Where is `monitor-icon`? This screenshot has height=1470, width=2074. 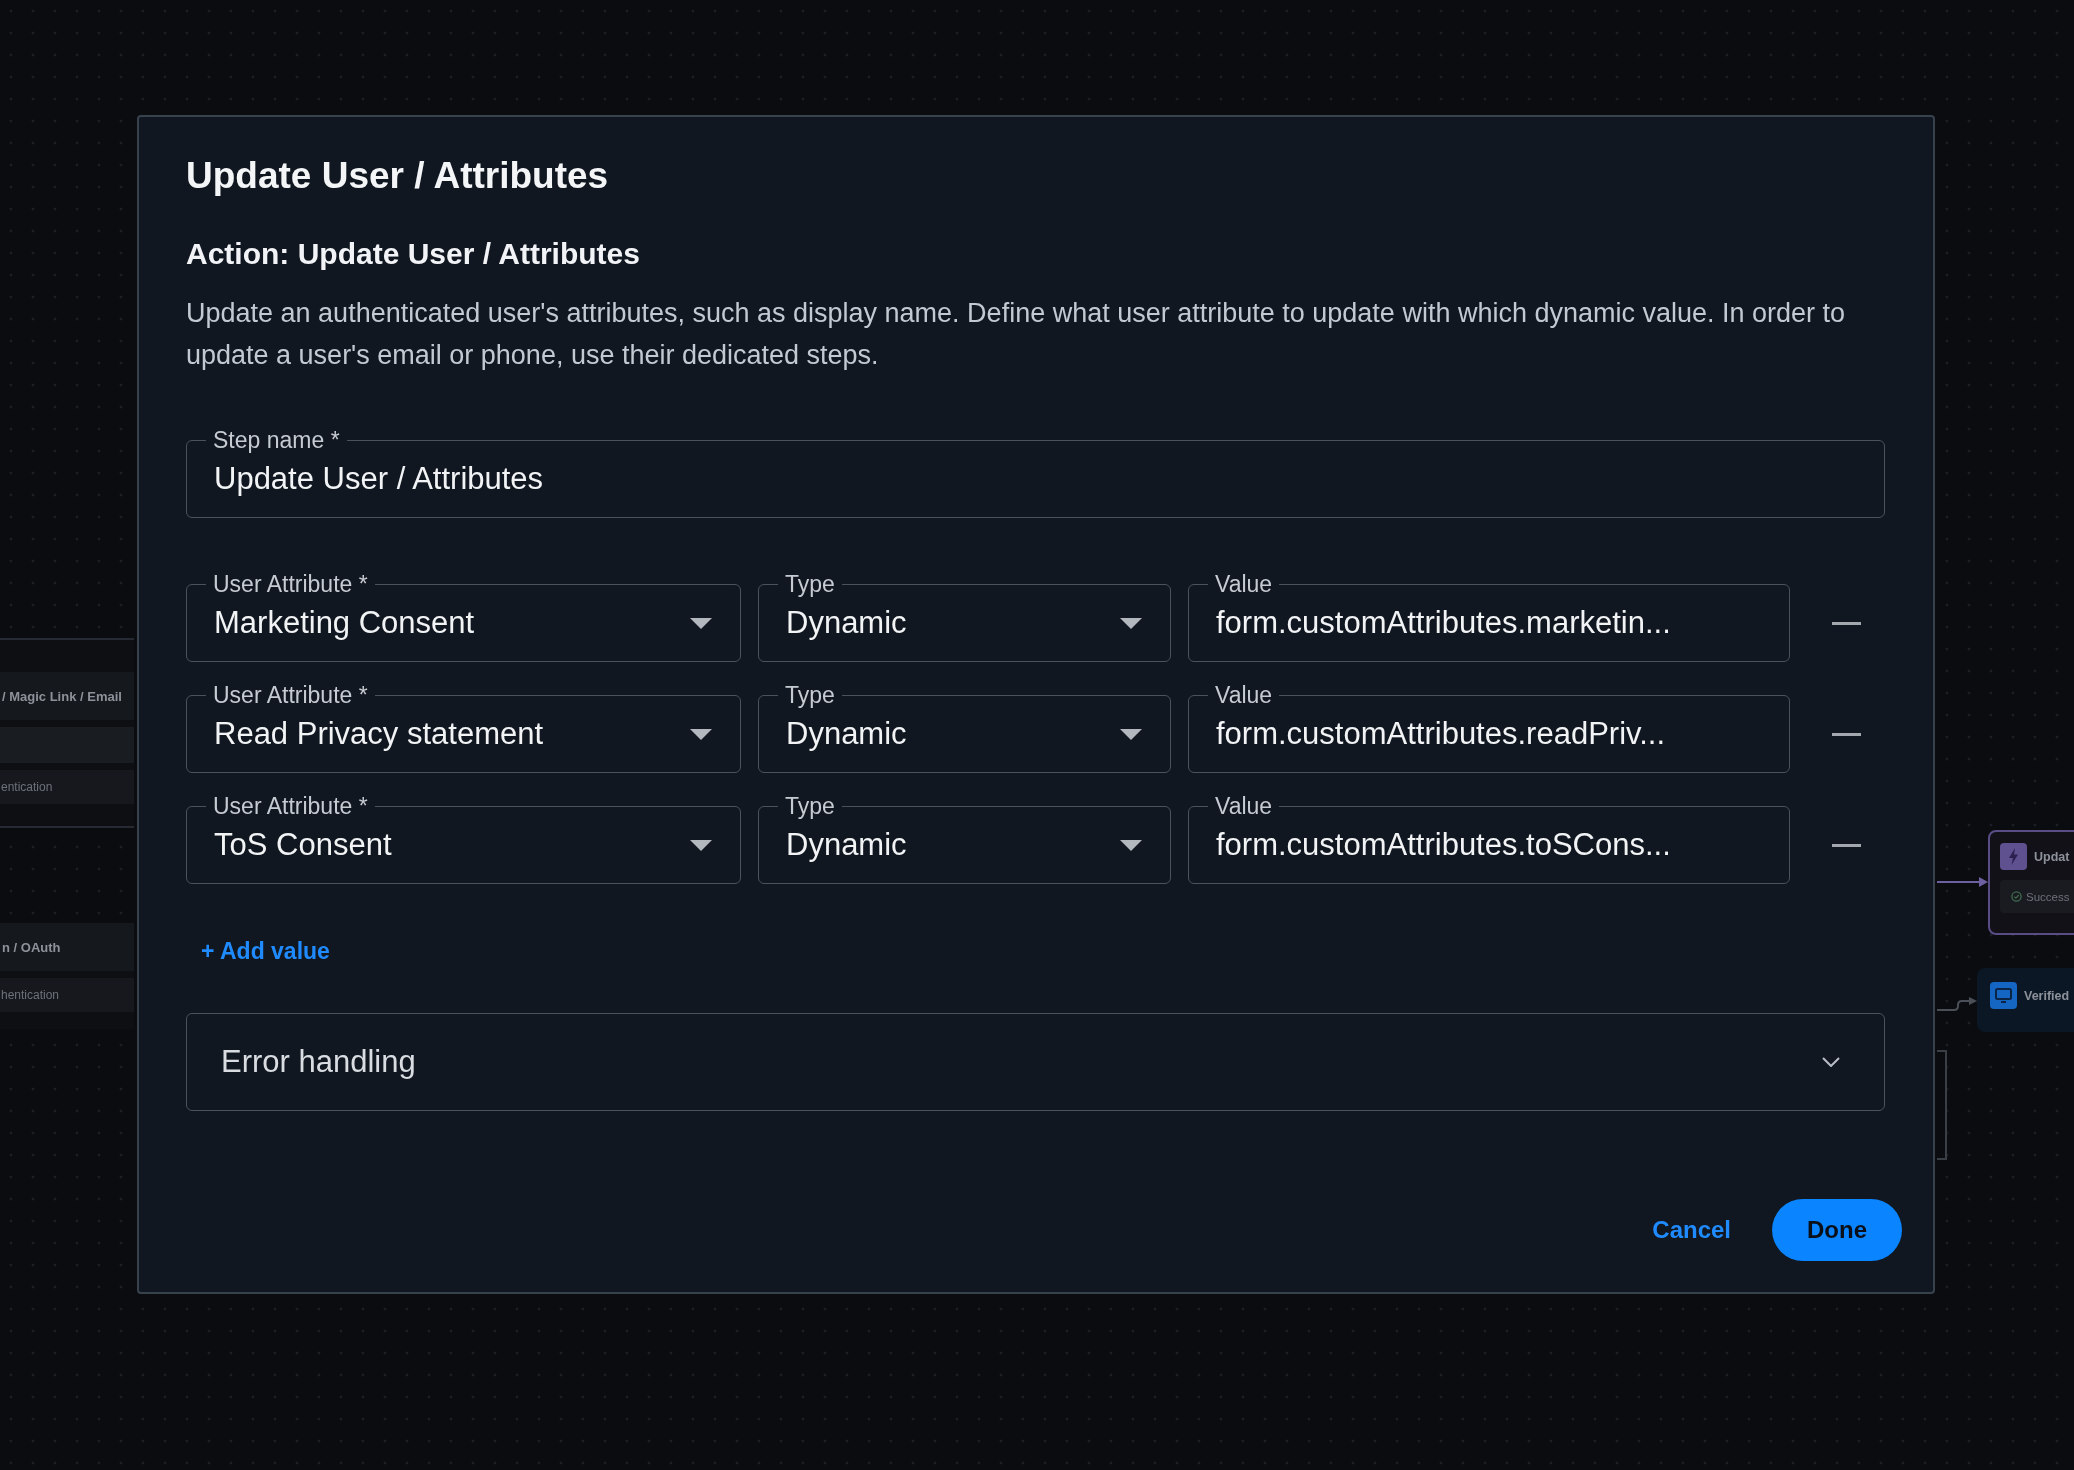
monitor-icon is located at coordinates (2003, 995).